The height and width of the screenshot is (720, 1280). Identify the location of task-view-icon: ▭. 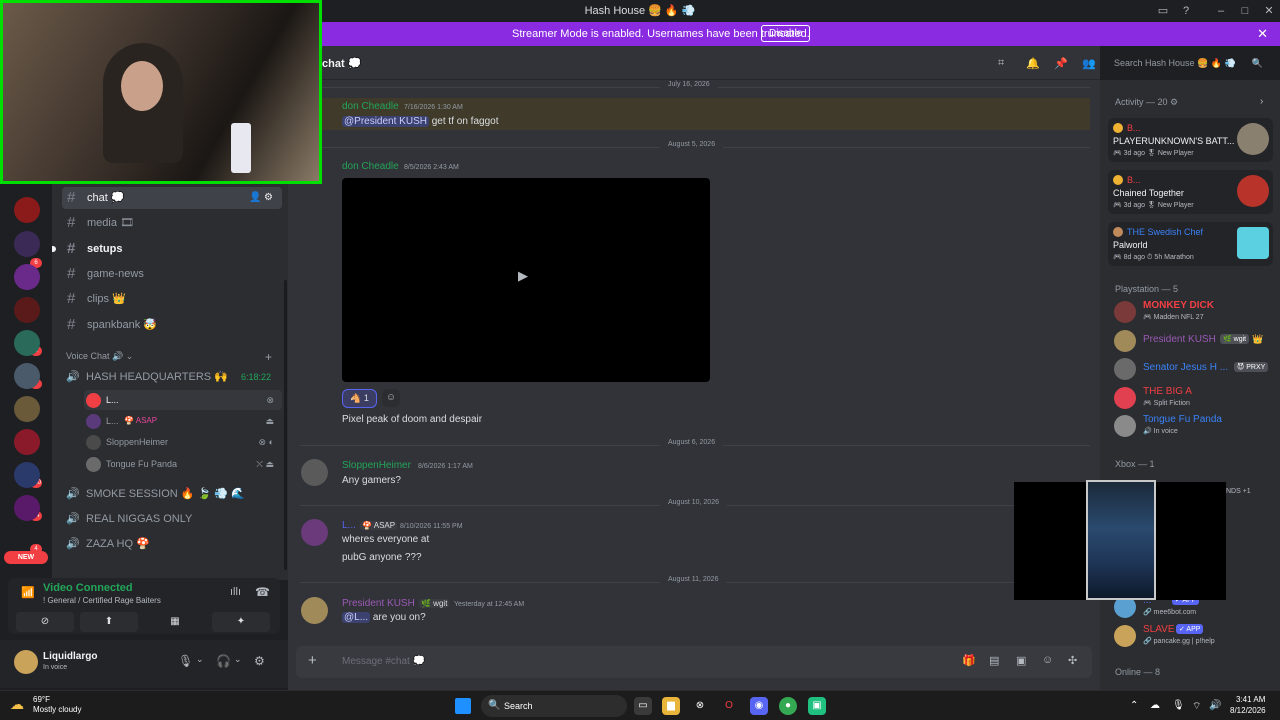
(643, 706).